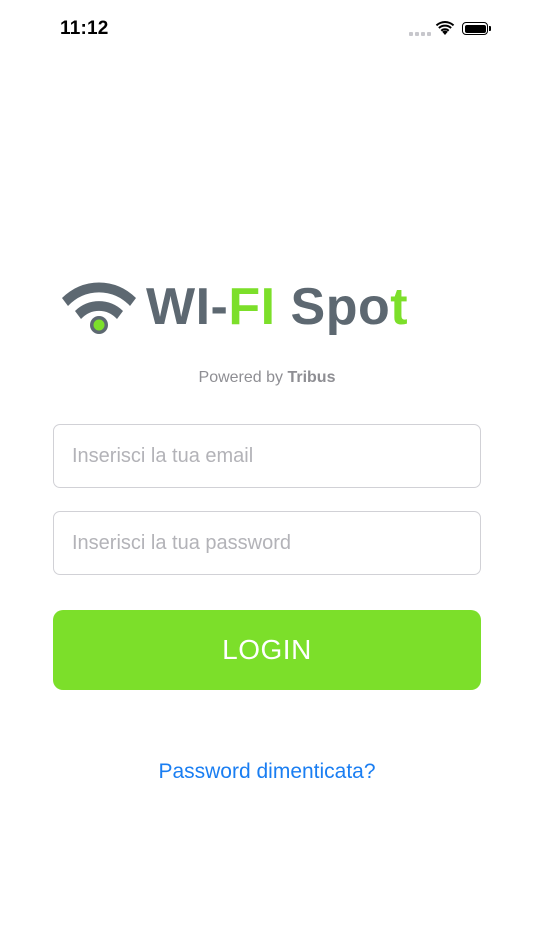 The width and height of the screenshot is (534, 950). What do you see at coordinates (187, 307) in the screenshot?
I see `logo-text-wi: WI-` at bounding box center [187, 307].